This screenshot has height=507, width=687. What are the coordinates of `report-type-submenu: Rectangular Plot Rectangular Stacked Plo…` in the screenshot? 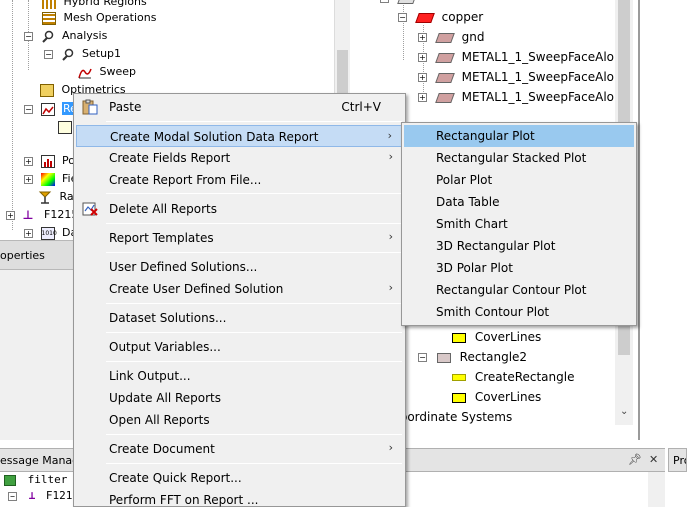 It's located at (519, 224).